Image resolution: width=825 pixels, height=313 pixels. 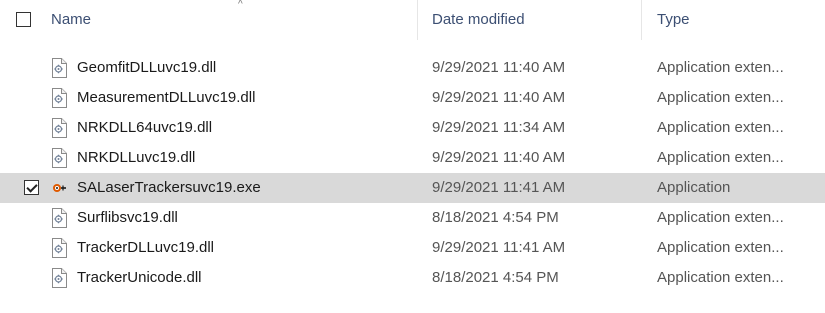 What do you see at coordinates (139, 278) in the screenshot?
I see `file-name: TrackerUnicode.dll` at bounding box center [139, 278].